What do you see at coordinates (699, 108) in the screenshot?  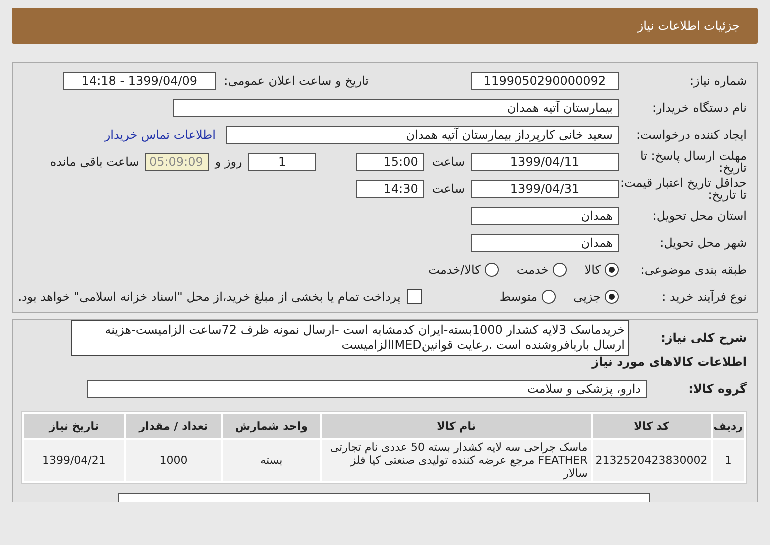 I see `field-label: نام دستگاه خریدار:` at bounding box center [699, 108].